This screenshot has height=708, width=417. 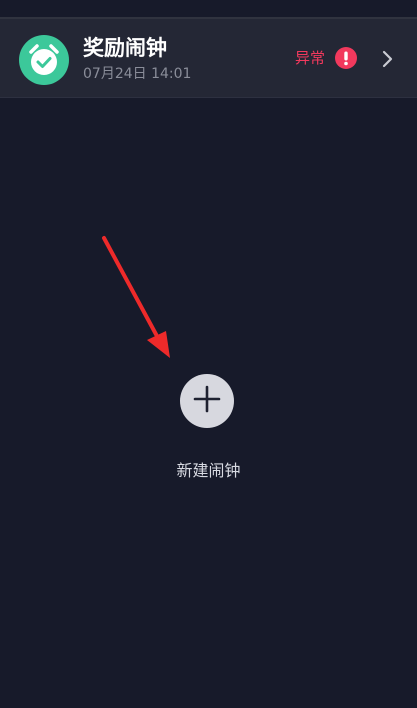 I want to click on alarm-title: 奖励闹钟, so click(x=125, y=48).